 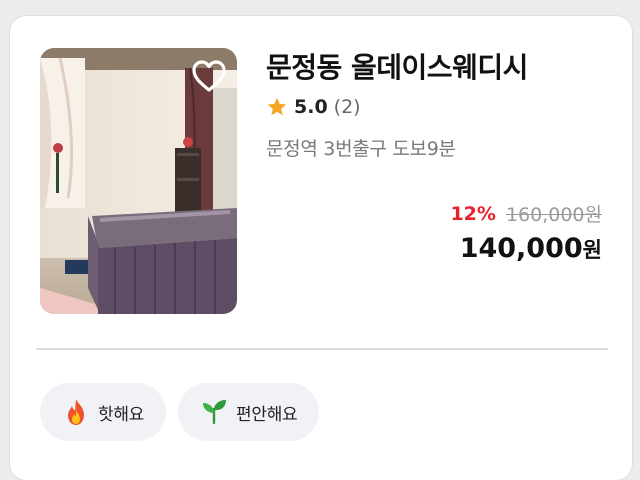 I want to click on final-price: 140,000원, so click(x=526, y=248).